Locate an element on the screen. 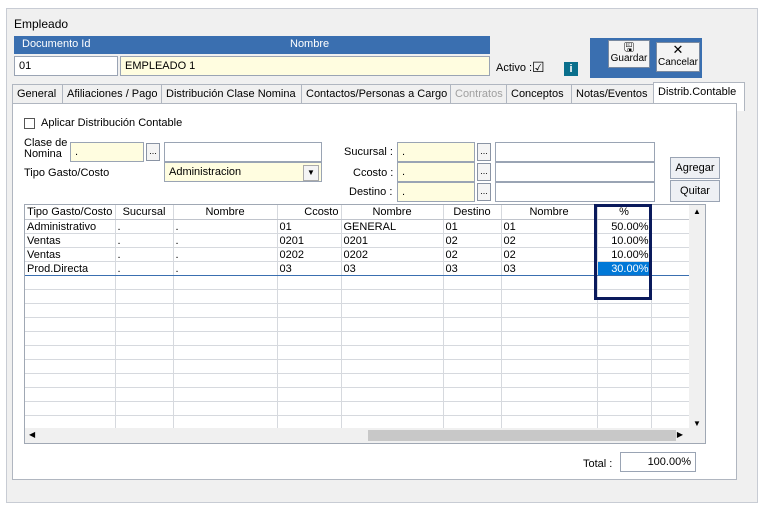  window-title: Empleado is located at coordinates (41, 24).